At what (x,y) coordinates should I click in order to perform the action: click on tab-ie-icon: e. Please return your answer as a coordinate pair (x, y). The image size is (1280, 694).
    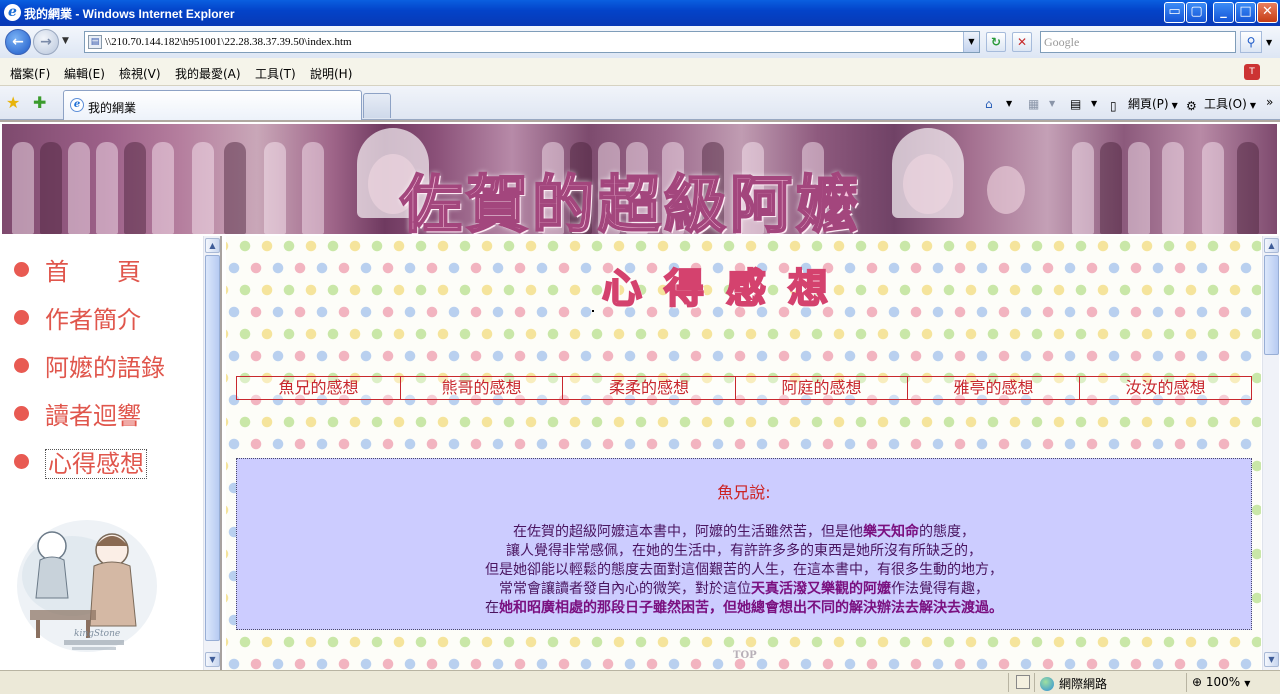
    Looking at the image, I should click on (77, 105).